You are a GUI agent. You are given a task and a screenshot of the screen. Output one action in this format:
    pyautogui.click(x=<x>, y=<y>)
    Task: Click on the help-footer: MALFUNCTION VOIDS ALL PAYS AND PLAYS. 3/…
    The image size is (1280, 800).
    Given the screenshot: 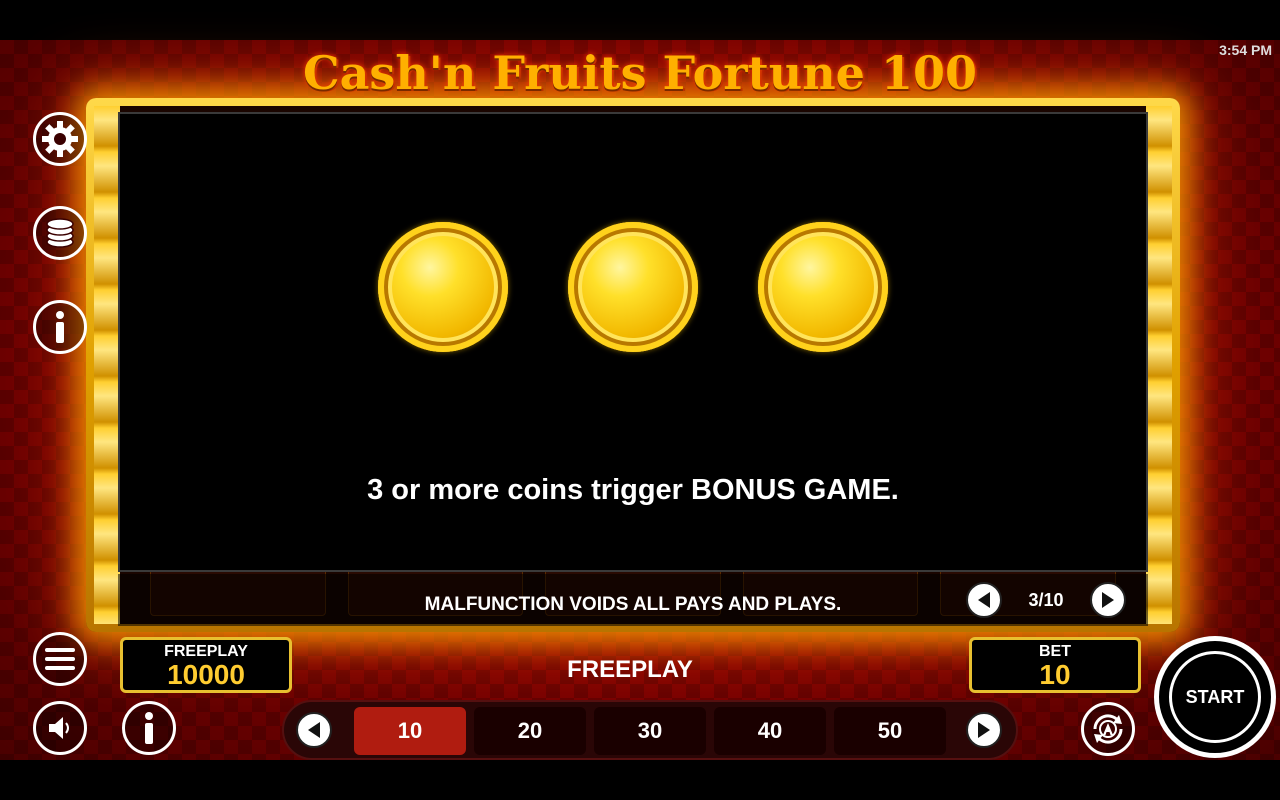 What is the action you would take?
    pyautogui.click(x=633, y=600)
    